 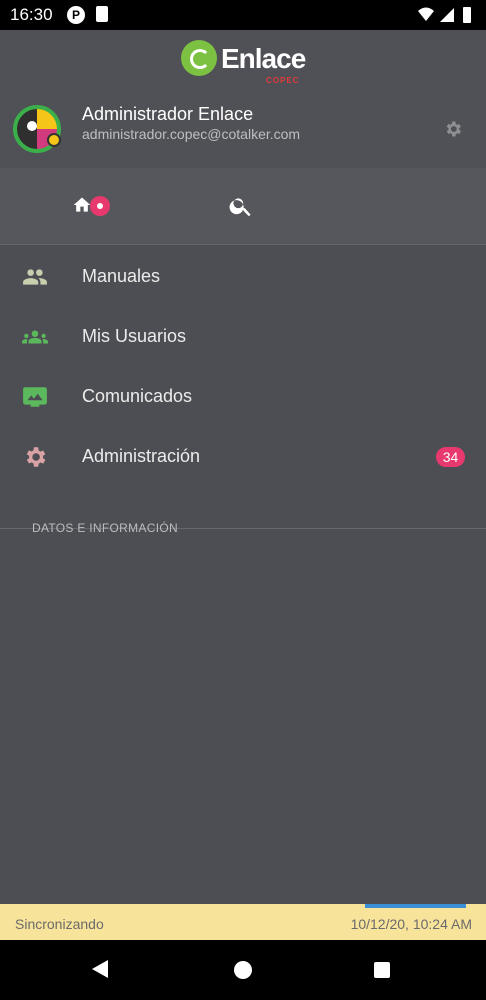 I want to click on wifi-icon, so click(x=426, y=14).